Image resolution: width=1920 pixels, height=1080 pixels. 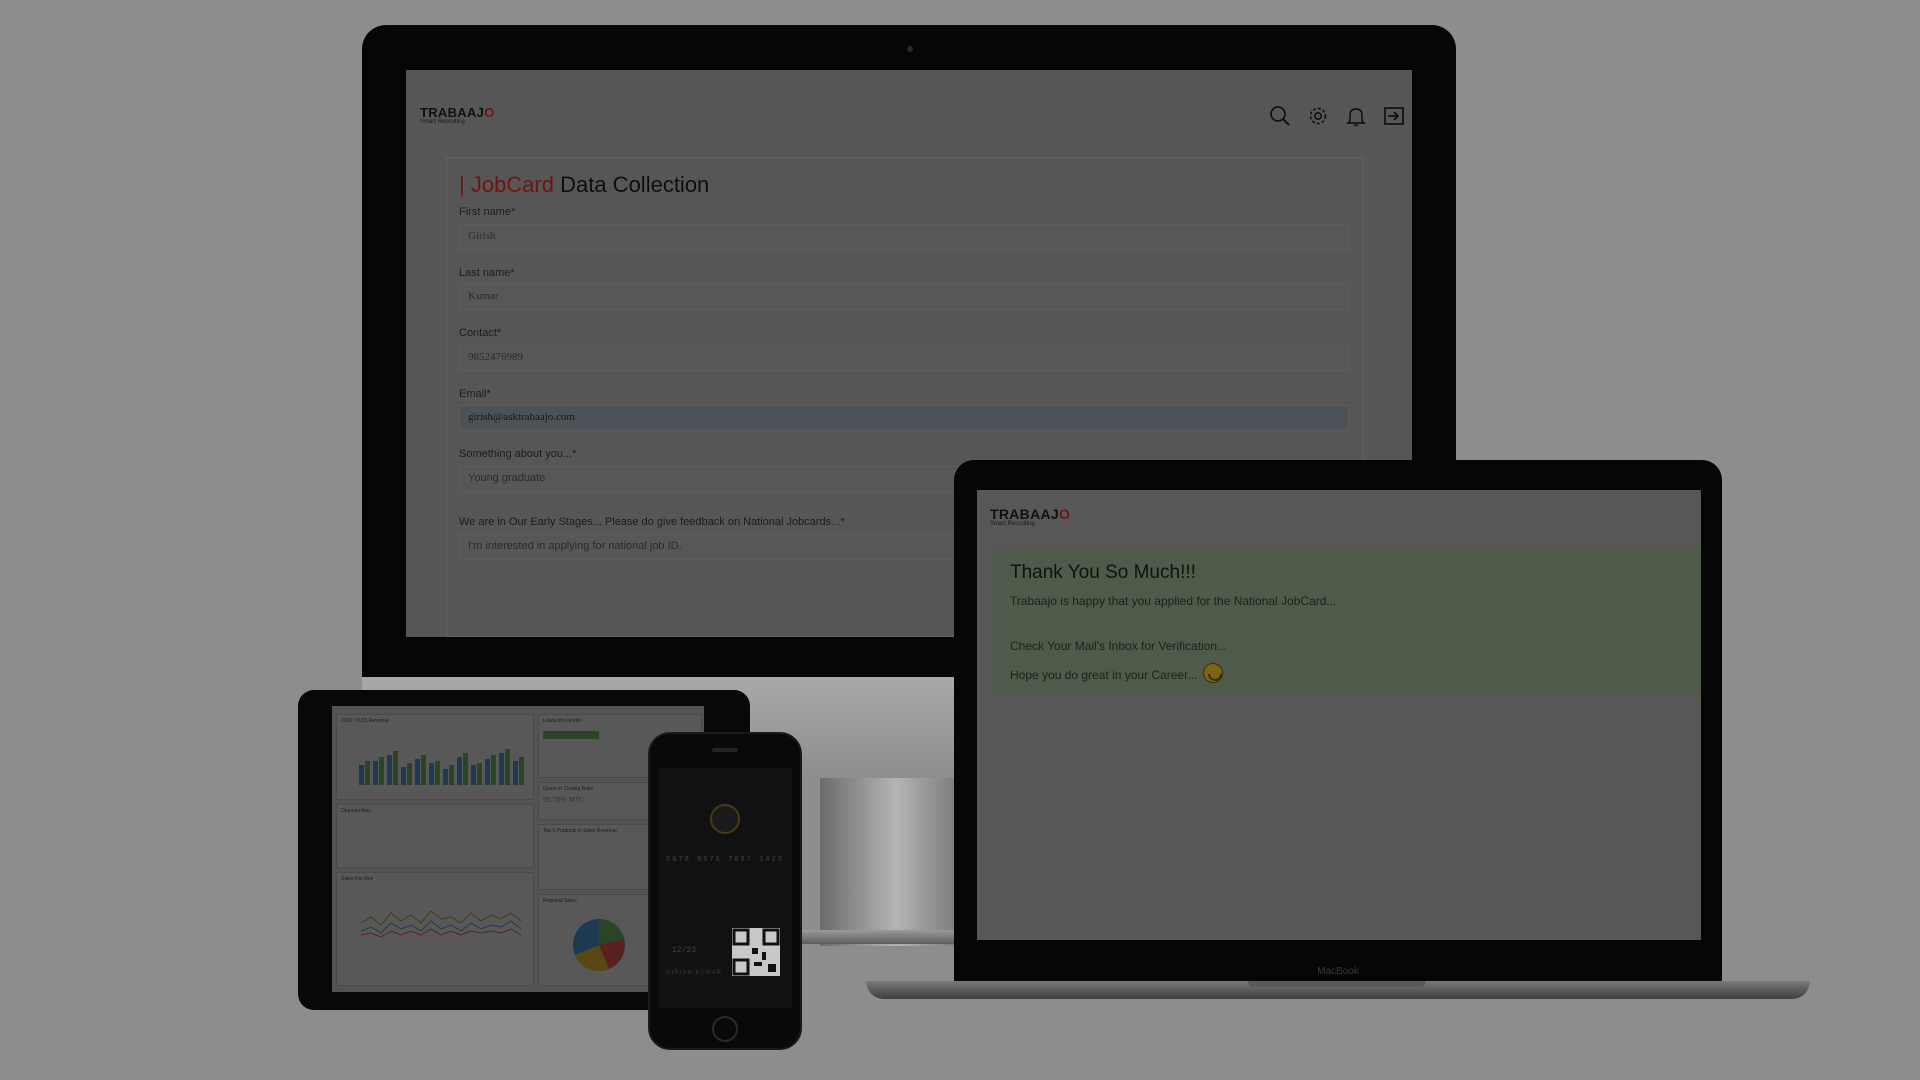 What do you see at coordinates (441, 924) in the screenshot?
I see `sales-line-chart` at bounding box center [441, 924].